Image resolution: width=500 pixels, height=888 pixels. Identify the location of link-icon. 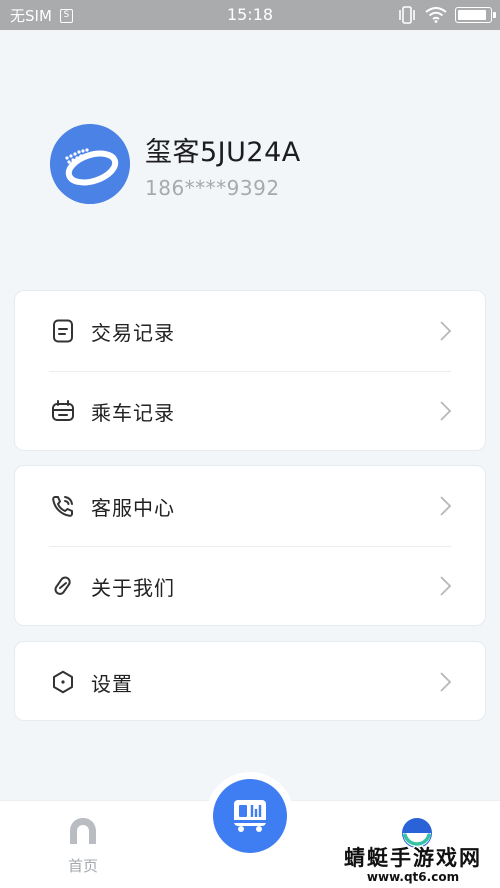
(63, 586).